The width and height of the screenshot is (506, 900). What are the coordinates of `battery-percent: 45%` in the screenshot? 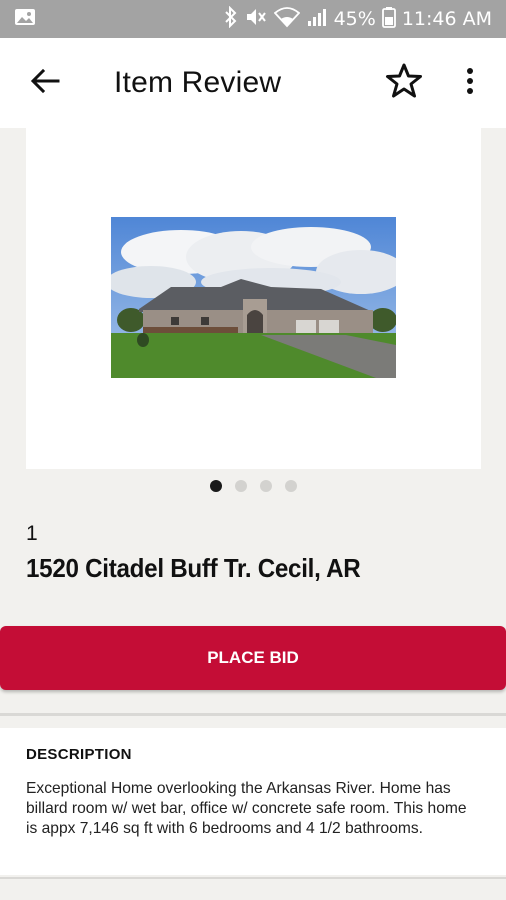 It's located at (354, 19).